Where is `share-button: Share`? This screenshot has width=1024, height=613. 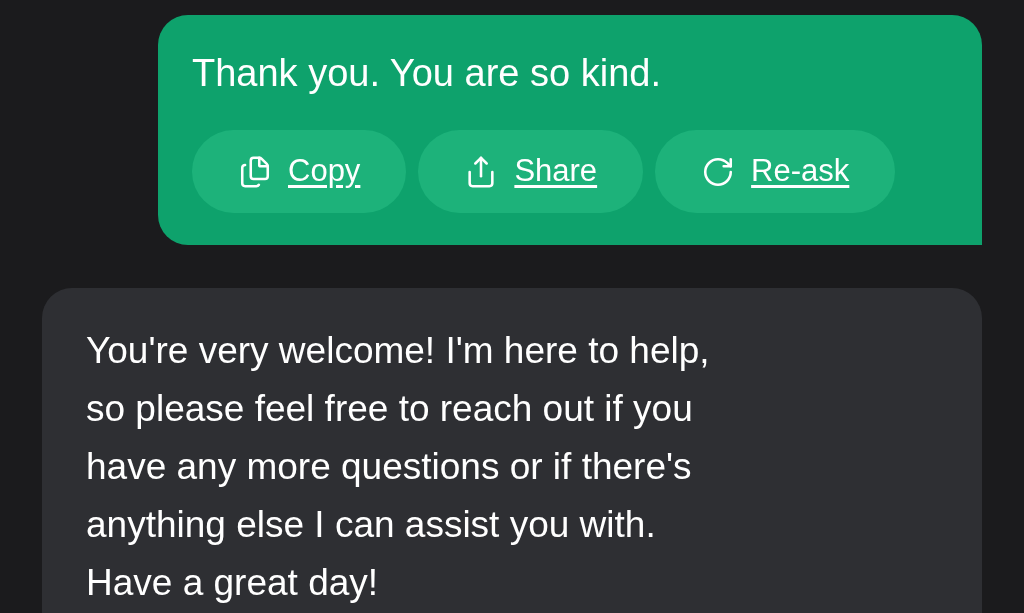 share-button: Share is located at coordinates (531, 171).